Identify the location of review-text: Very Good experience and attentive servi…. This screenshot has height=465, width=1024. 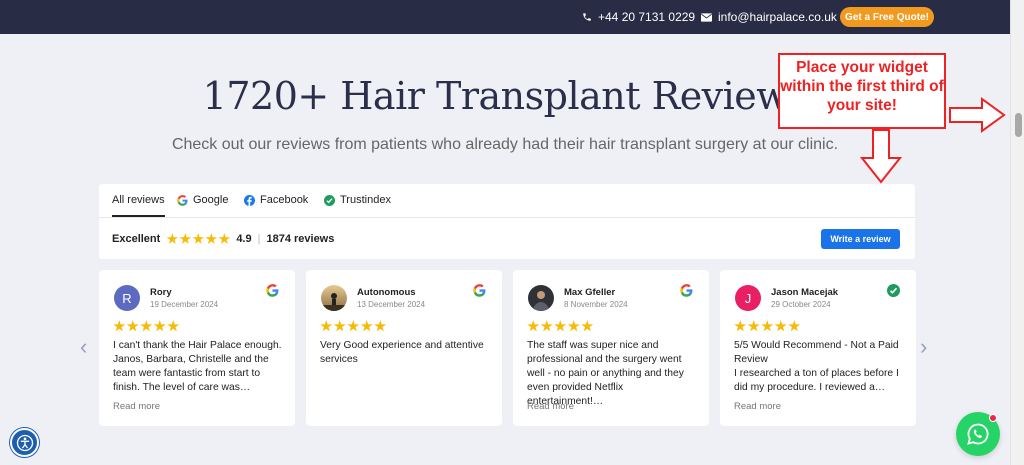
(402, 352).